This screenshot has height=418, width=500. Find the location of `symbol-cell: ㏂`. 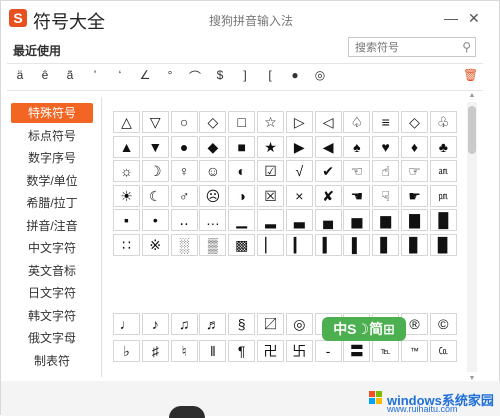

symbol-cell: ㏂ is located at coordinates (443, 171).